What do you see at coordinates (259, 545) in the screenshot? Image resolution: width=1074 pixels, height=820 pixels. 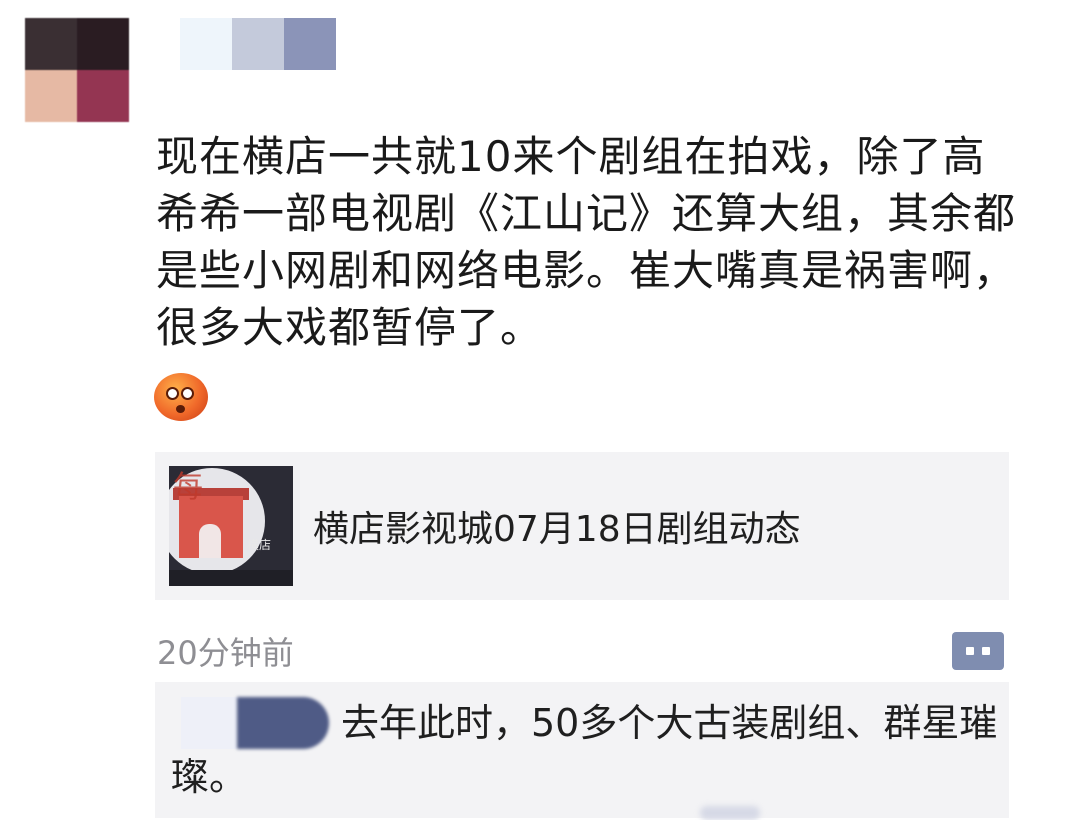 I see `thumbnail-caption: 横店` at bounding box center [259, 545].